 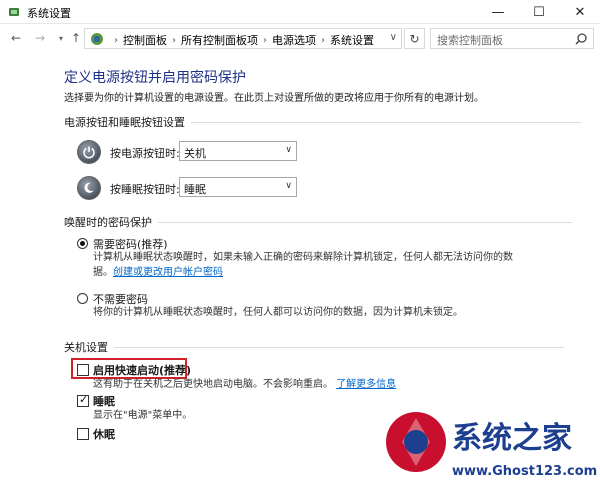 I want to click on power-button-icon, so click(x=89, y=152).